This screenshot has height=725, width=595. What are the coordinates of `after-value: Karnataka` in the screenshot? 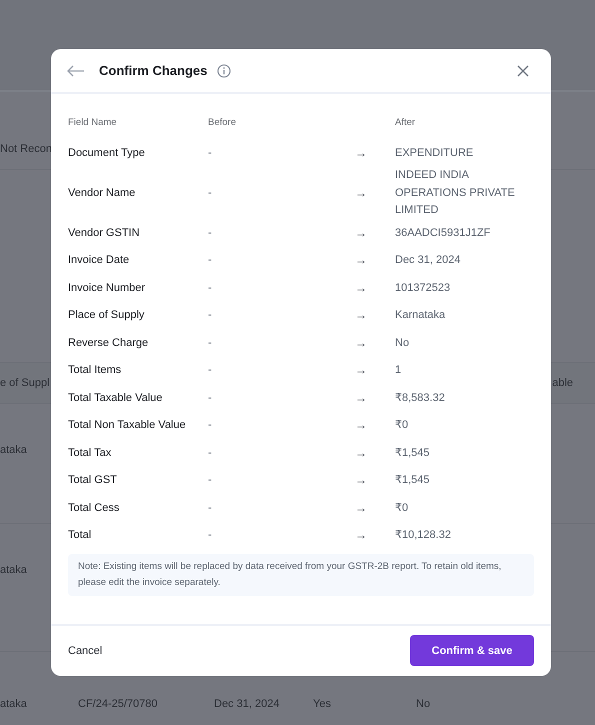 It's located at (420, 315).